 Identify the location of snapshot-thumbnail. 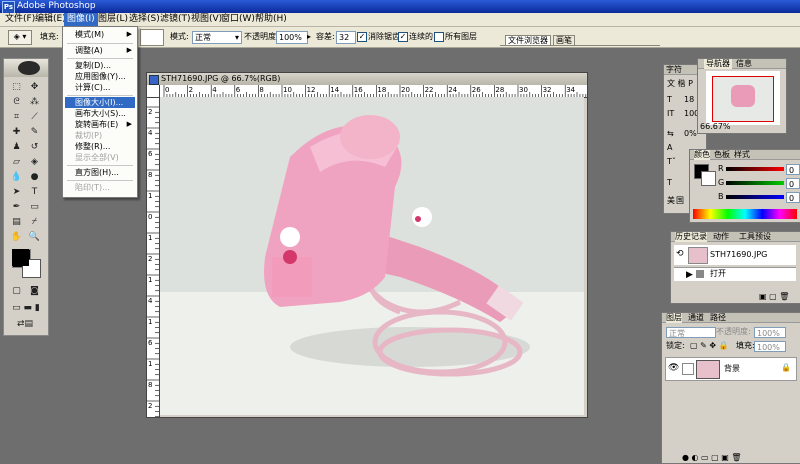
(698, 255).